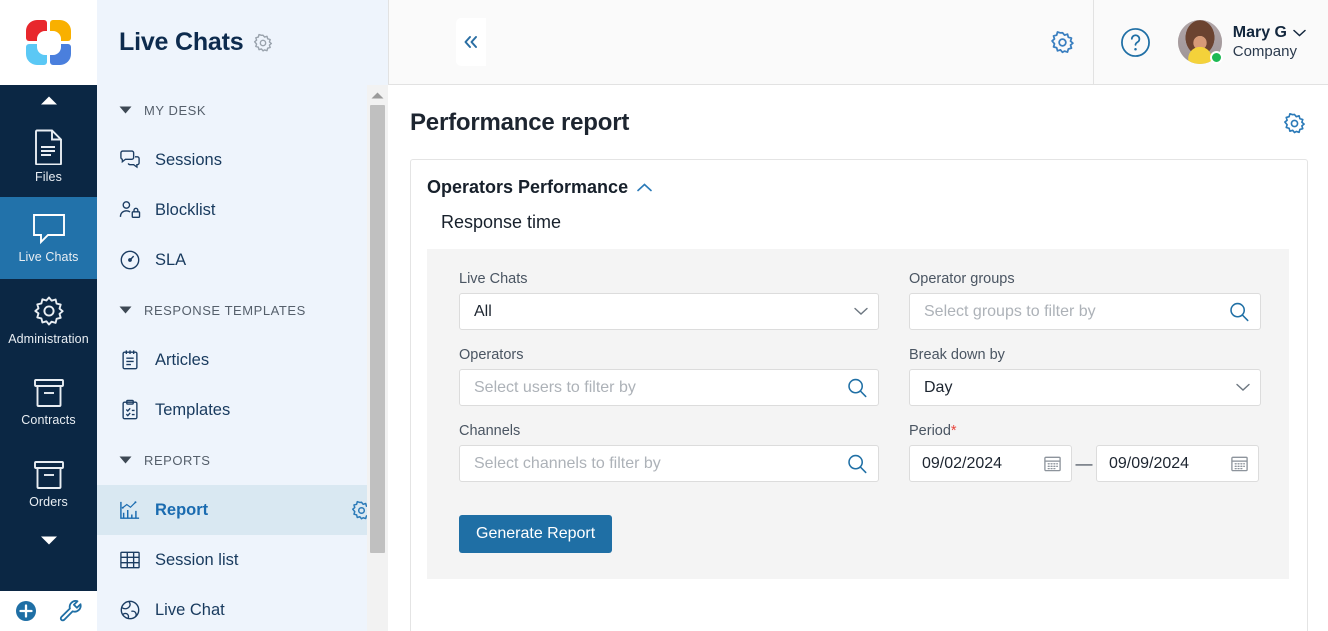  What do you see at coordinates (242, 260) in the screenshot?
I see `sidebar-item-sla: SLA` at bounding box center [242, 260].